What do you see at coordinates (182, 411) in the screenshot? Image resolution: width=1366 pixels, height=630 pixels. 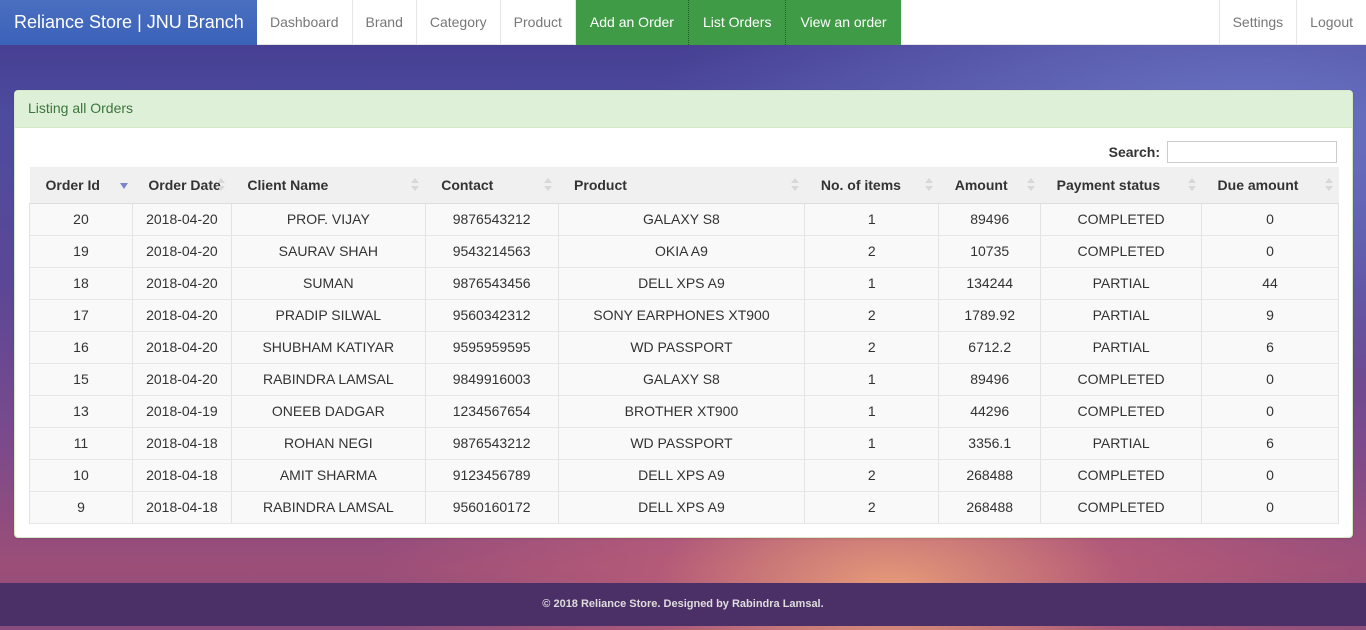 I see `table-cell: 2018-04-19` at bounding box center [182, 411].